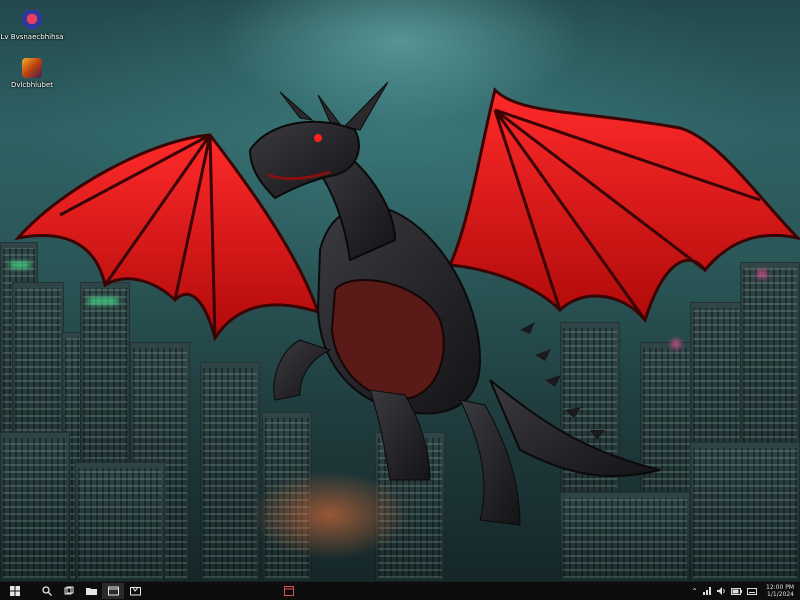 This screenshot has width=800, height=600. I want to click on network-icon, so click(707, 591).